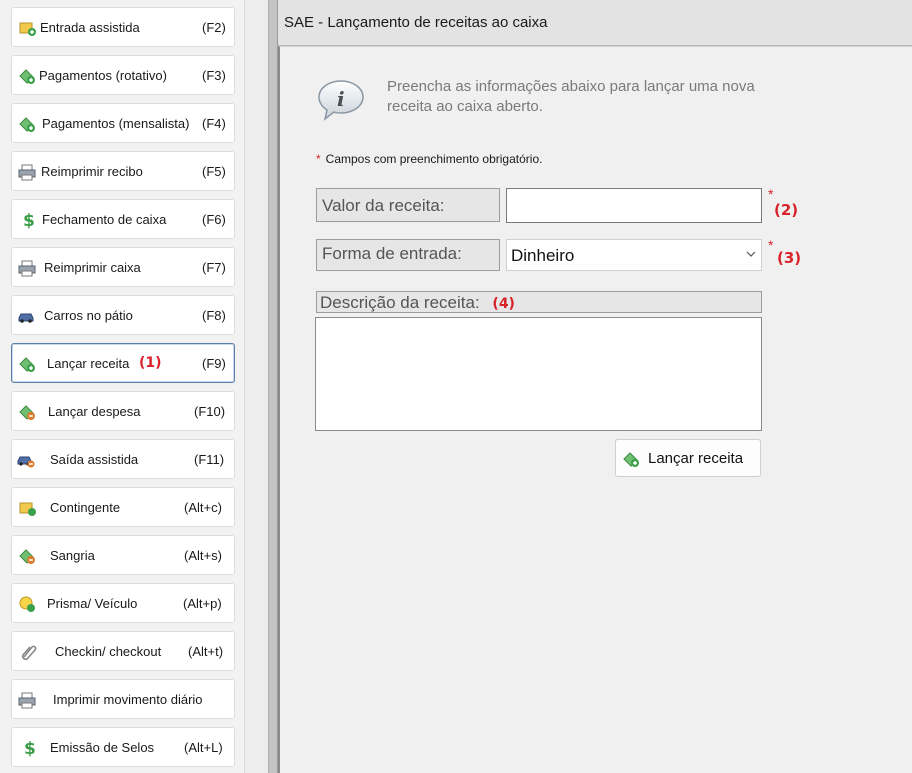  Describe the element at coordinates (256, 386) in the screenshot. I see `sidebar-scrollbar-track` at that location.